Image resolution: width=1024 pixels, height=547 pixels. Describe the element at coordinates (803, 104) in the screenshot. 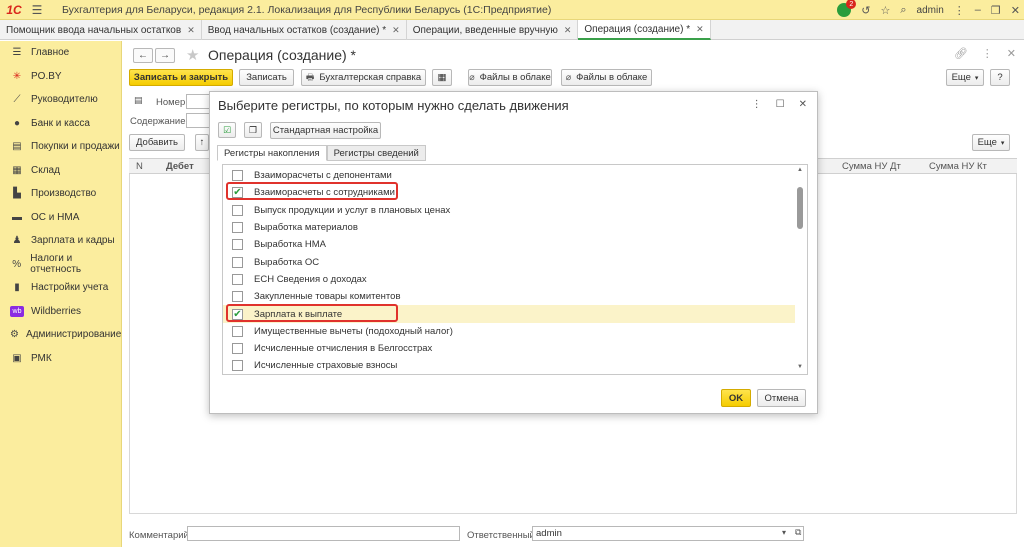

I see `close-icon: ✕` at that location.